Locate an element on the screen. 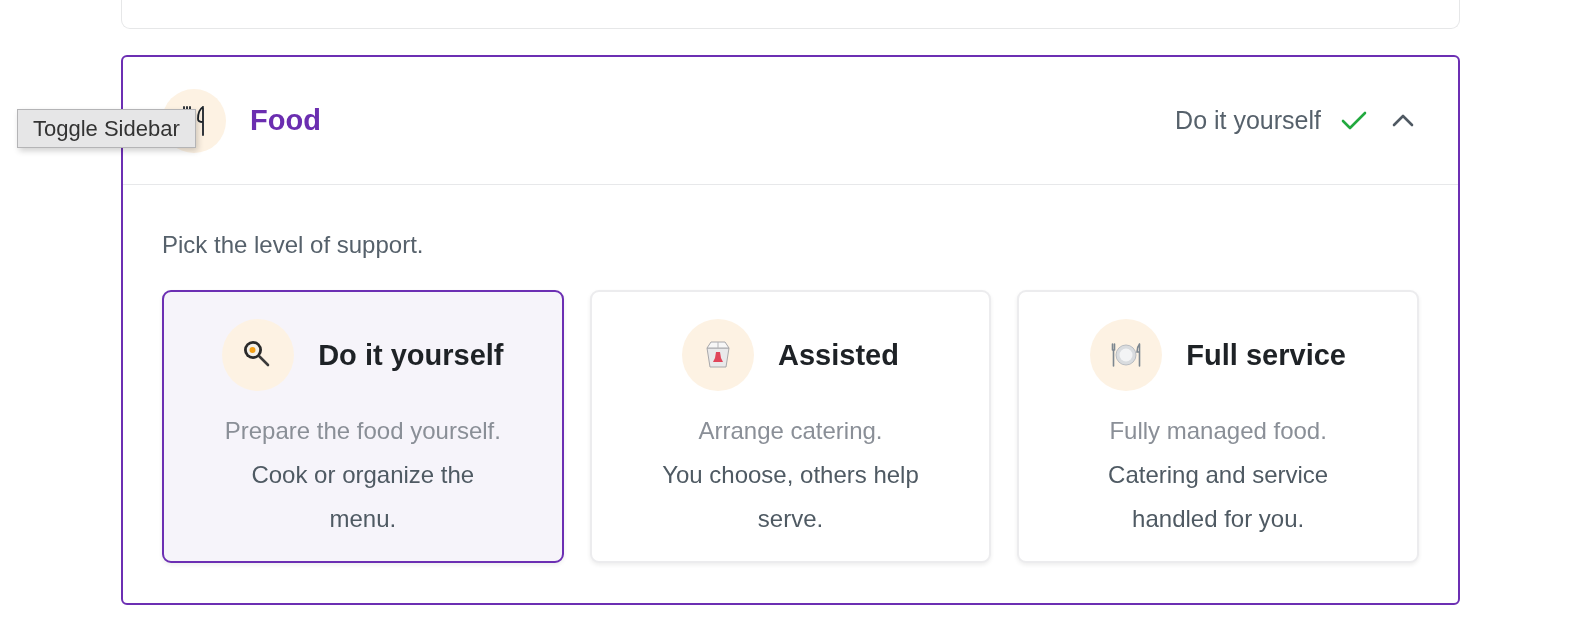  option-description: You choose, others help serve. is located at coordinates (790, 497).